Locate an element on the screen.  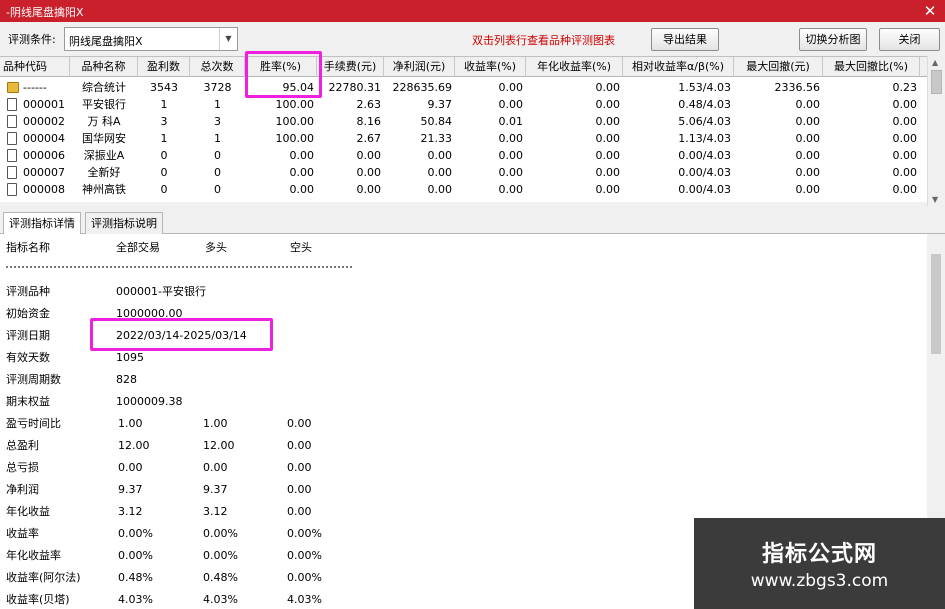
cell-fee: 2.63 is located at coordinates (369, 104).